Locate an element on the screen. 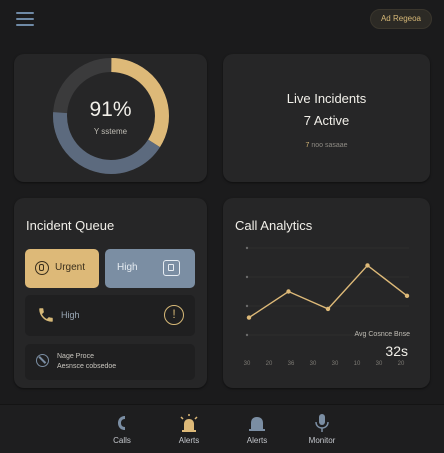 This screenshot has height=453, width=444. microphone-icon is located at coordinates (322, 423).